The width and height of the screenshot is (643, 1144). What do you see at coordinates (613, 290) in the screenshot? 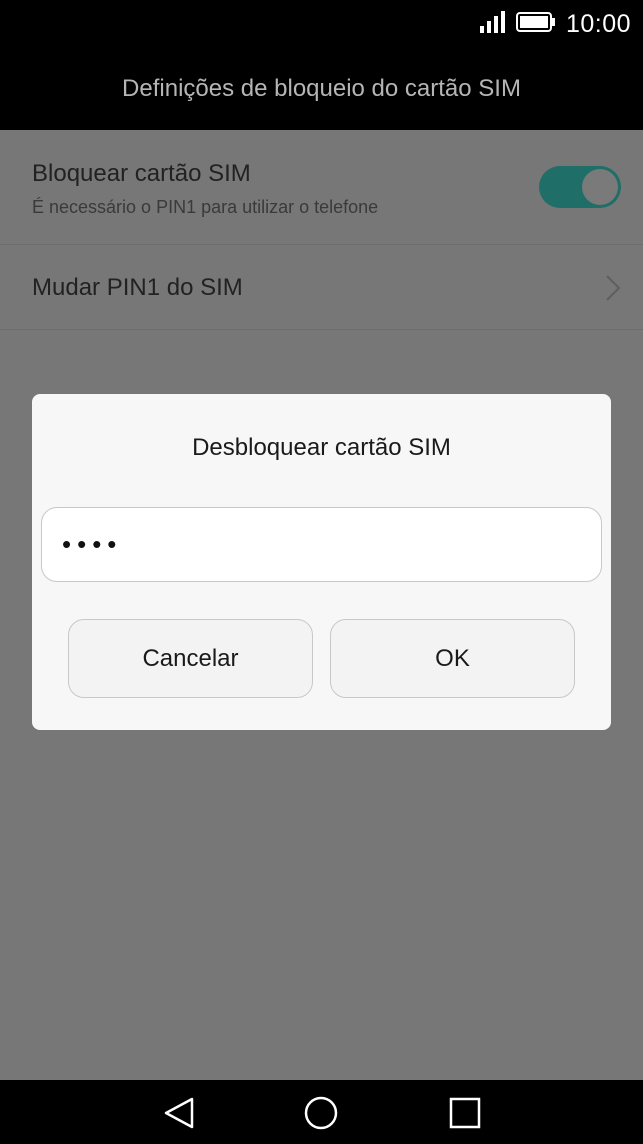
I see `chevron-right-icon` at bounding box center [613, 290].